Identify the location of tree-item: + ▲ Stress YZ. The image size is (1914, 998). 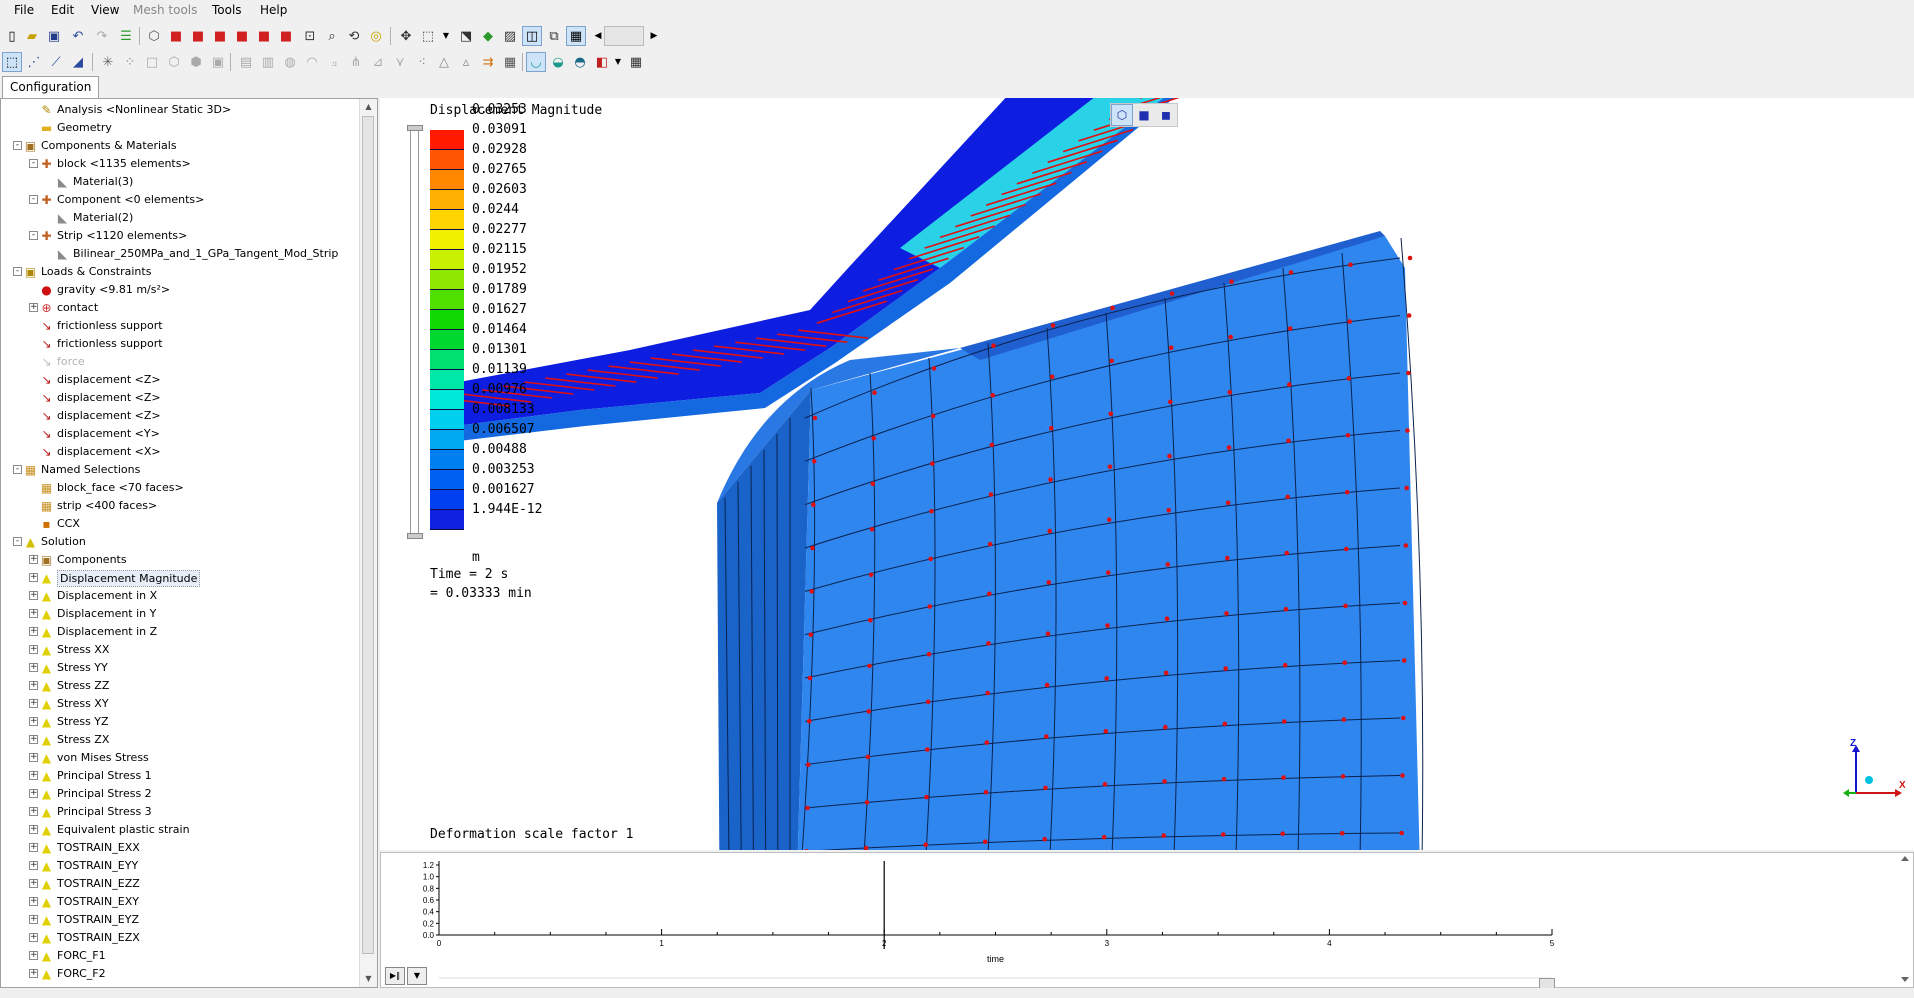
(179, 722).